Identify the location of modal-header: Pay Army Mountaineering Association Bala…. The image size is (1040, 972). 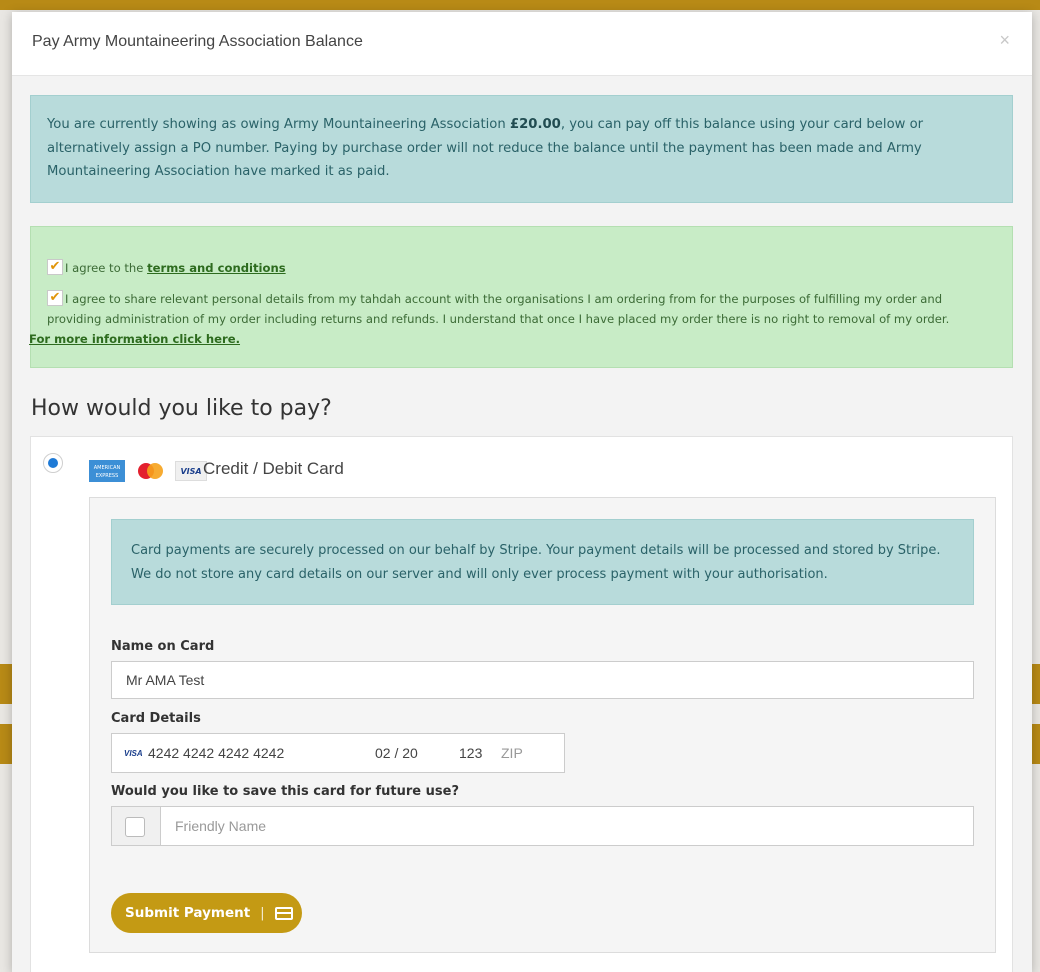
(522, 44).